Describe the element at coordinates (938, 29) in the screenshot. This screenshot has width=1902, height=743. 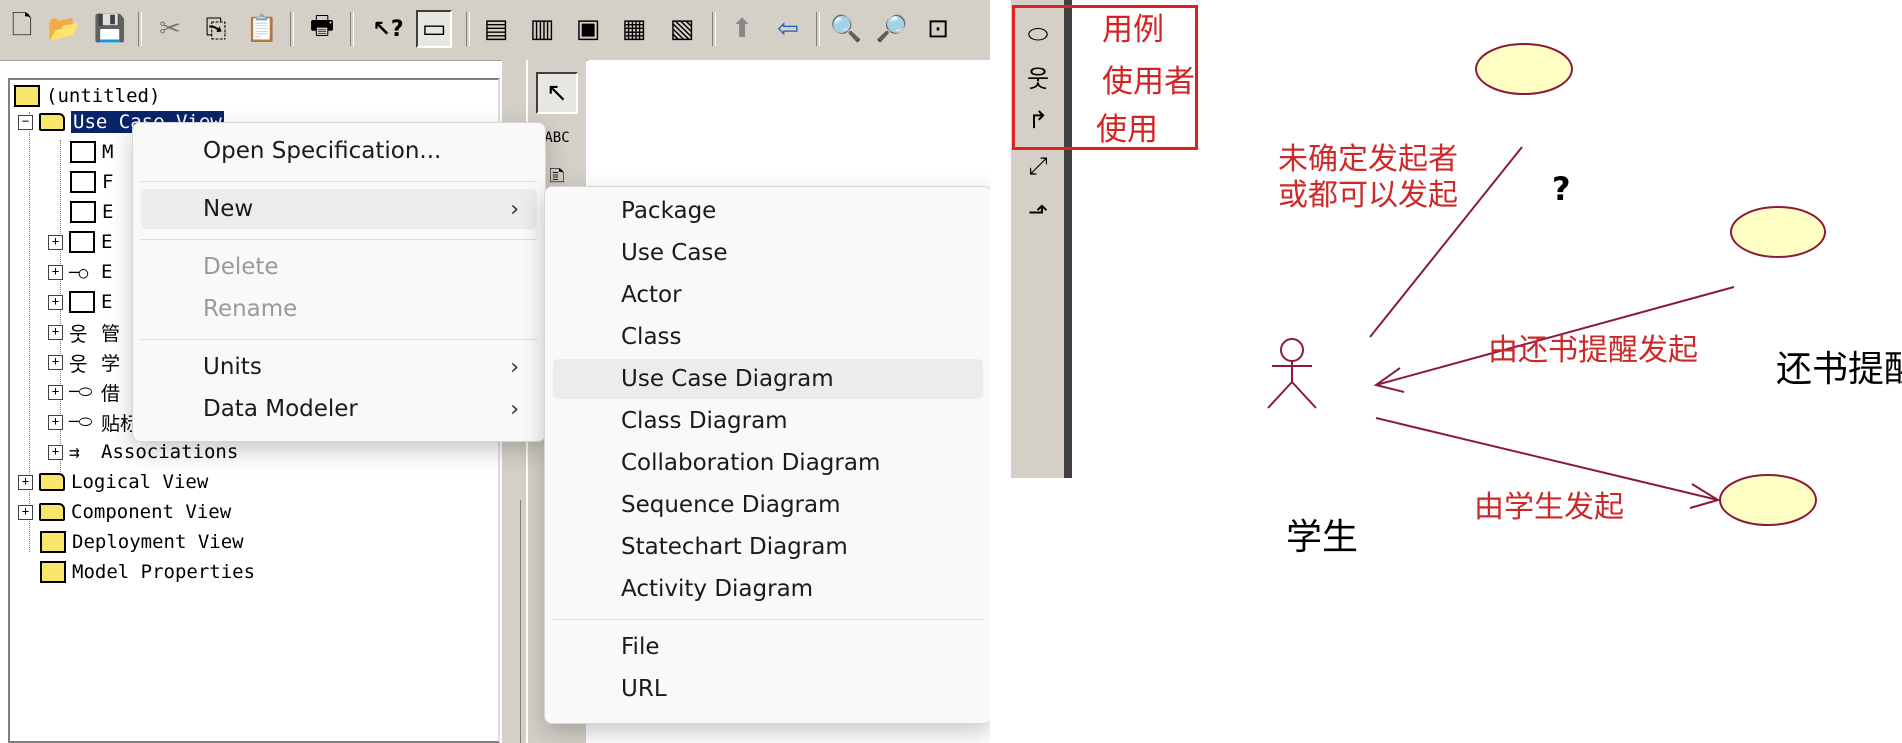
I see `fit-in-window-icon: ⊡` at that location.